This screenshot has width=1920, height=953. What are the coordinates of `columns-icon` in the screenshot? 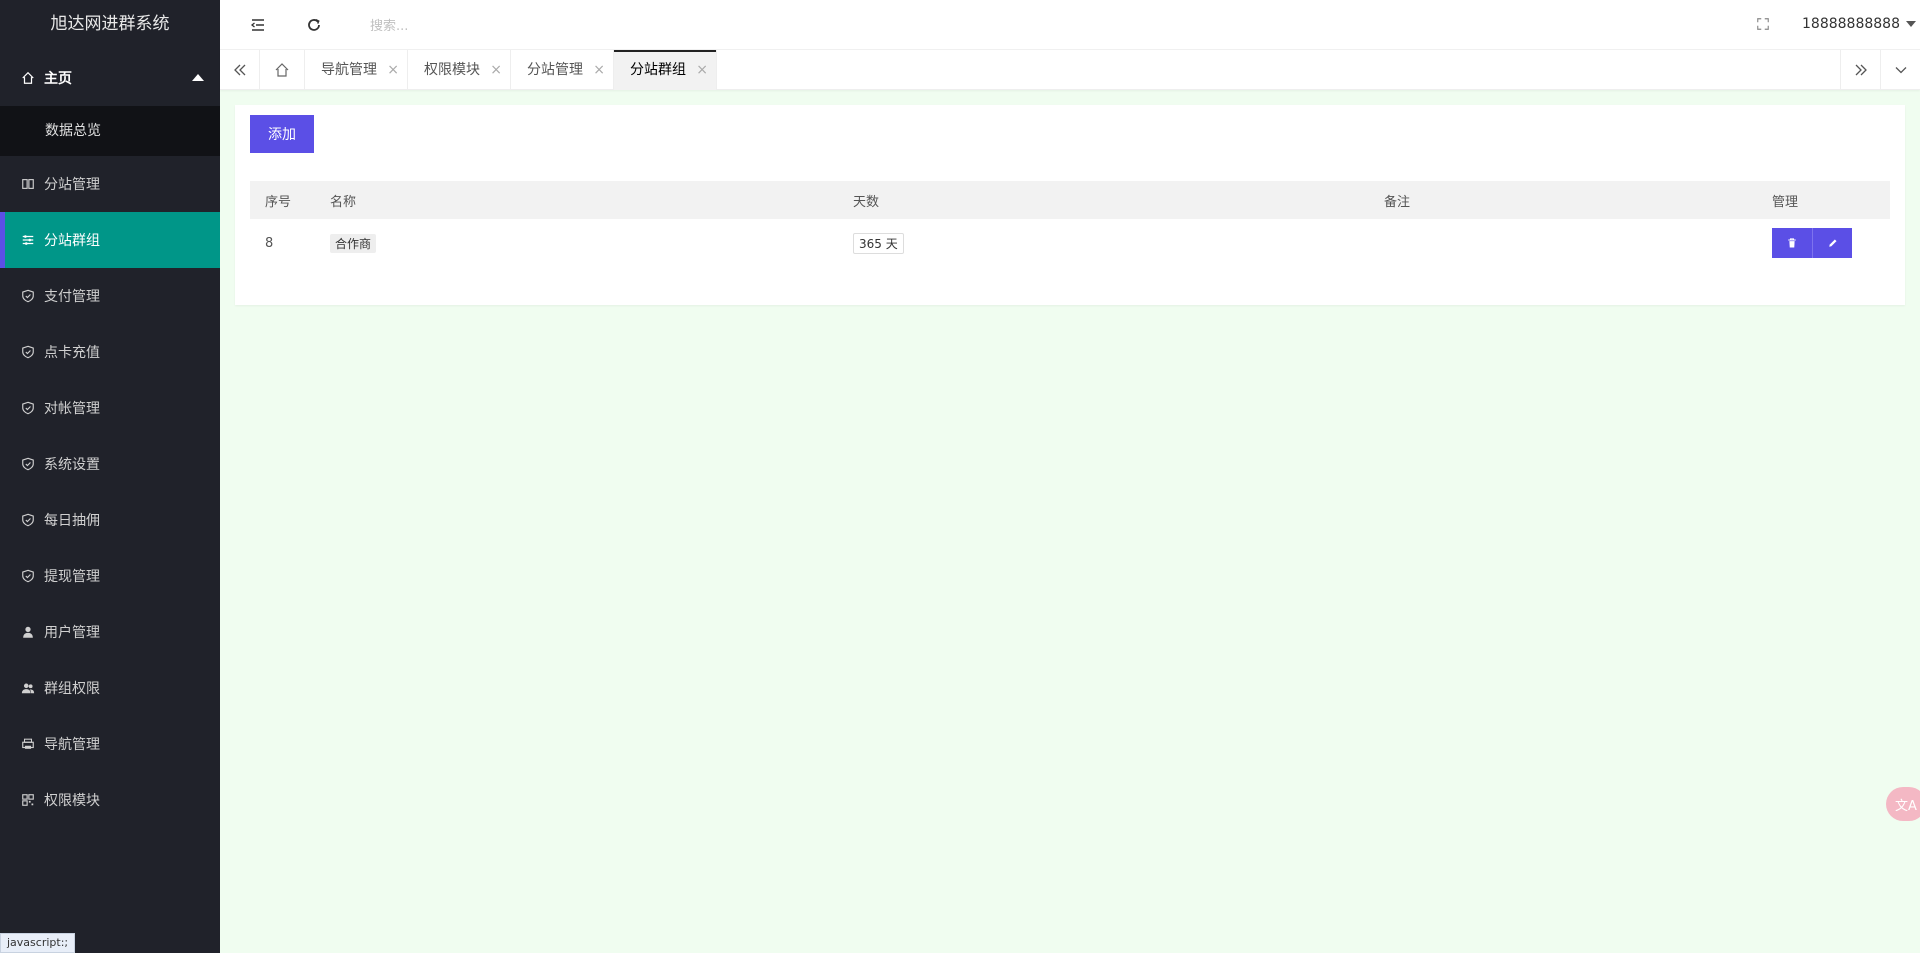 It's located at (28, 184).